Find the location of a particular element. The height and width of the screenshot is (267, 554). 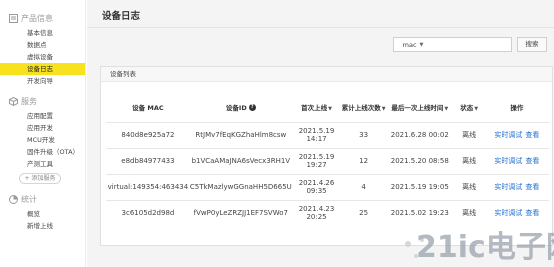

cell-first-online: 2021.4.26 09:35 is located at coordinates (316, 186).